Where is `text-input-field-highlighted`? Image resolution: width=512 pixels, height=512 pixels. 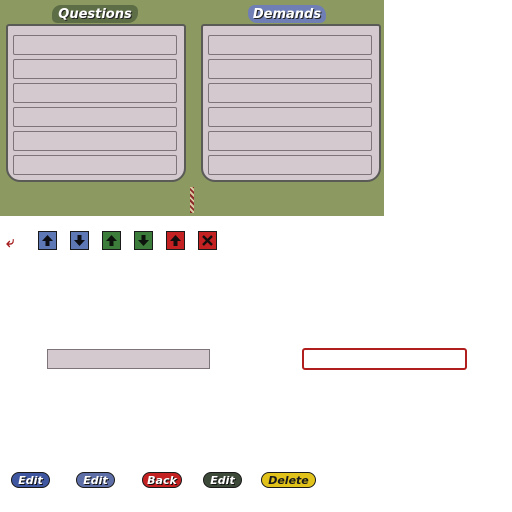
text-input-field-highlighted is located at coordinates (384, 359).